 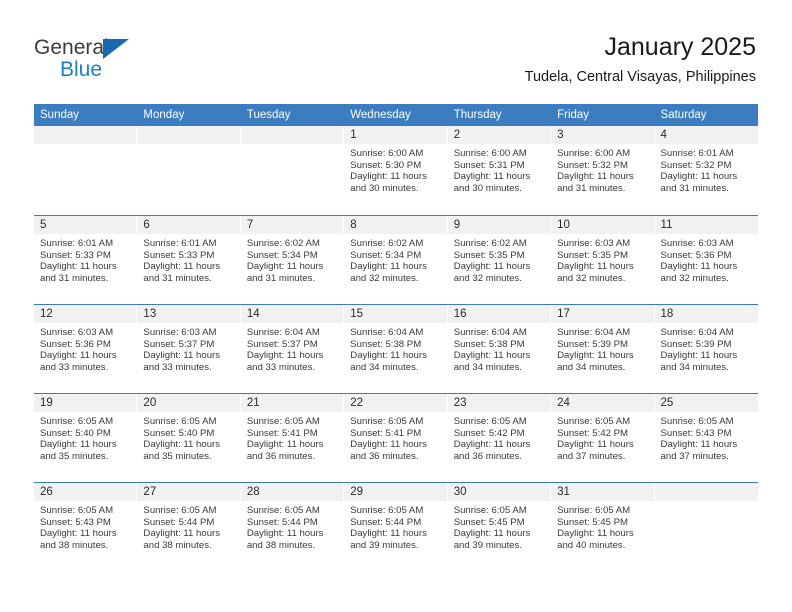 What do you see at coordinates (573, 115) in the screenshot?
I see `weekday-header-friday: Friday` at bounding box center [573, 115].